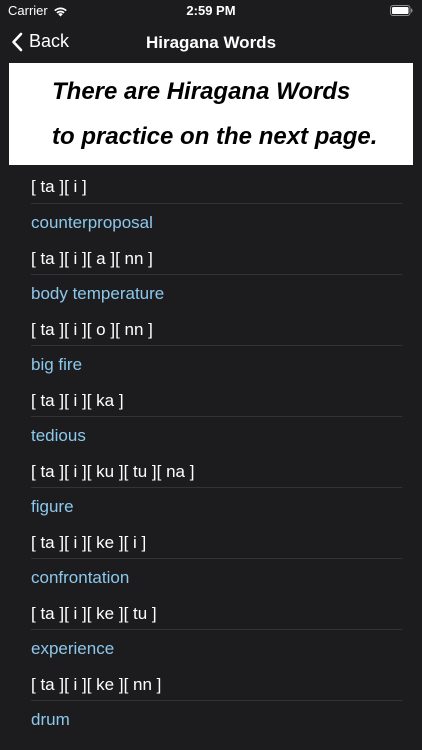 The height and width of the screenshot is (750, 422). Describe the element at coordinates (92, 222) in the screenshot. I see `word-meaning: counterproposal` at that location.